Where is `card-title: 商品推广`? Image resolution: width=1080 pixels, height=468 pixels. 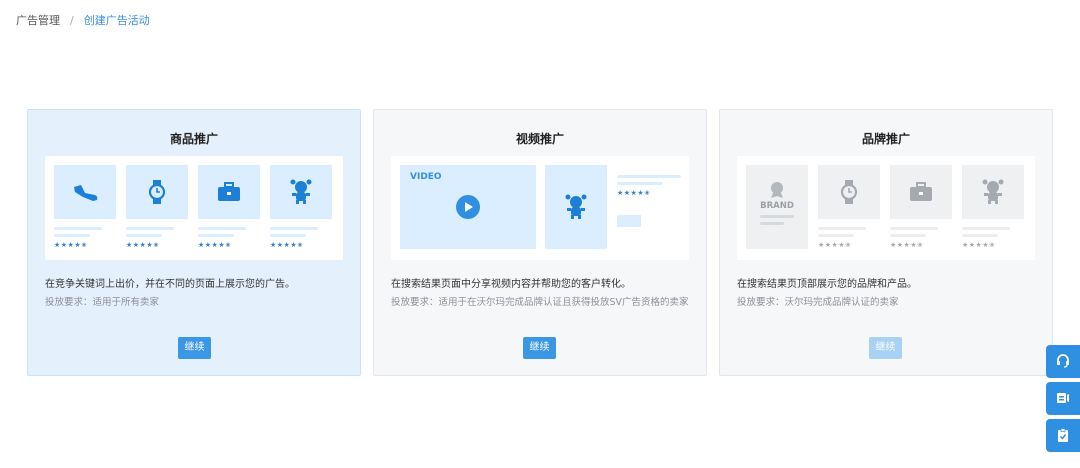
card-title: 商品推广 is located at coordinates (193, 139).